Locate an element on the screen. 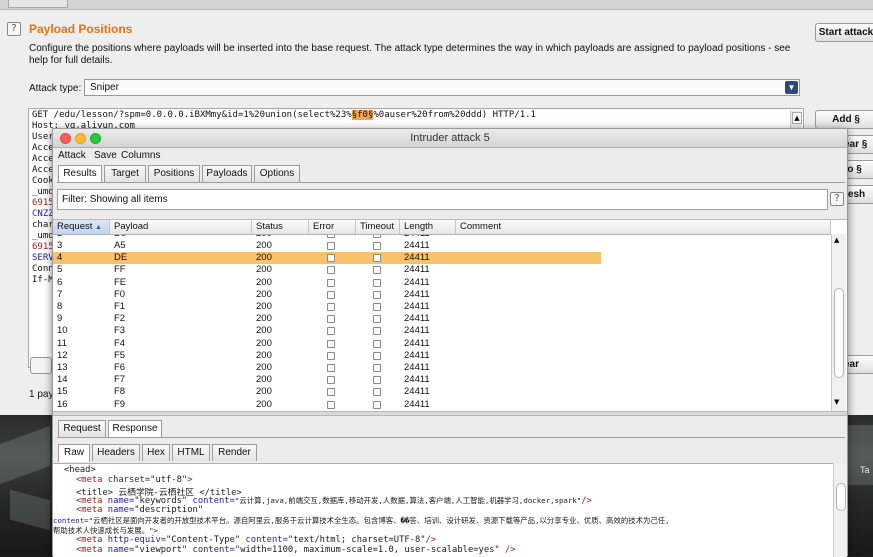  start-attack-button: Start attack is located at coordinates (844, 32).